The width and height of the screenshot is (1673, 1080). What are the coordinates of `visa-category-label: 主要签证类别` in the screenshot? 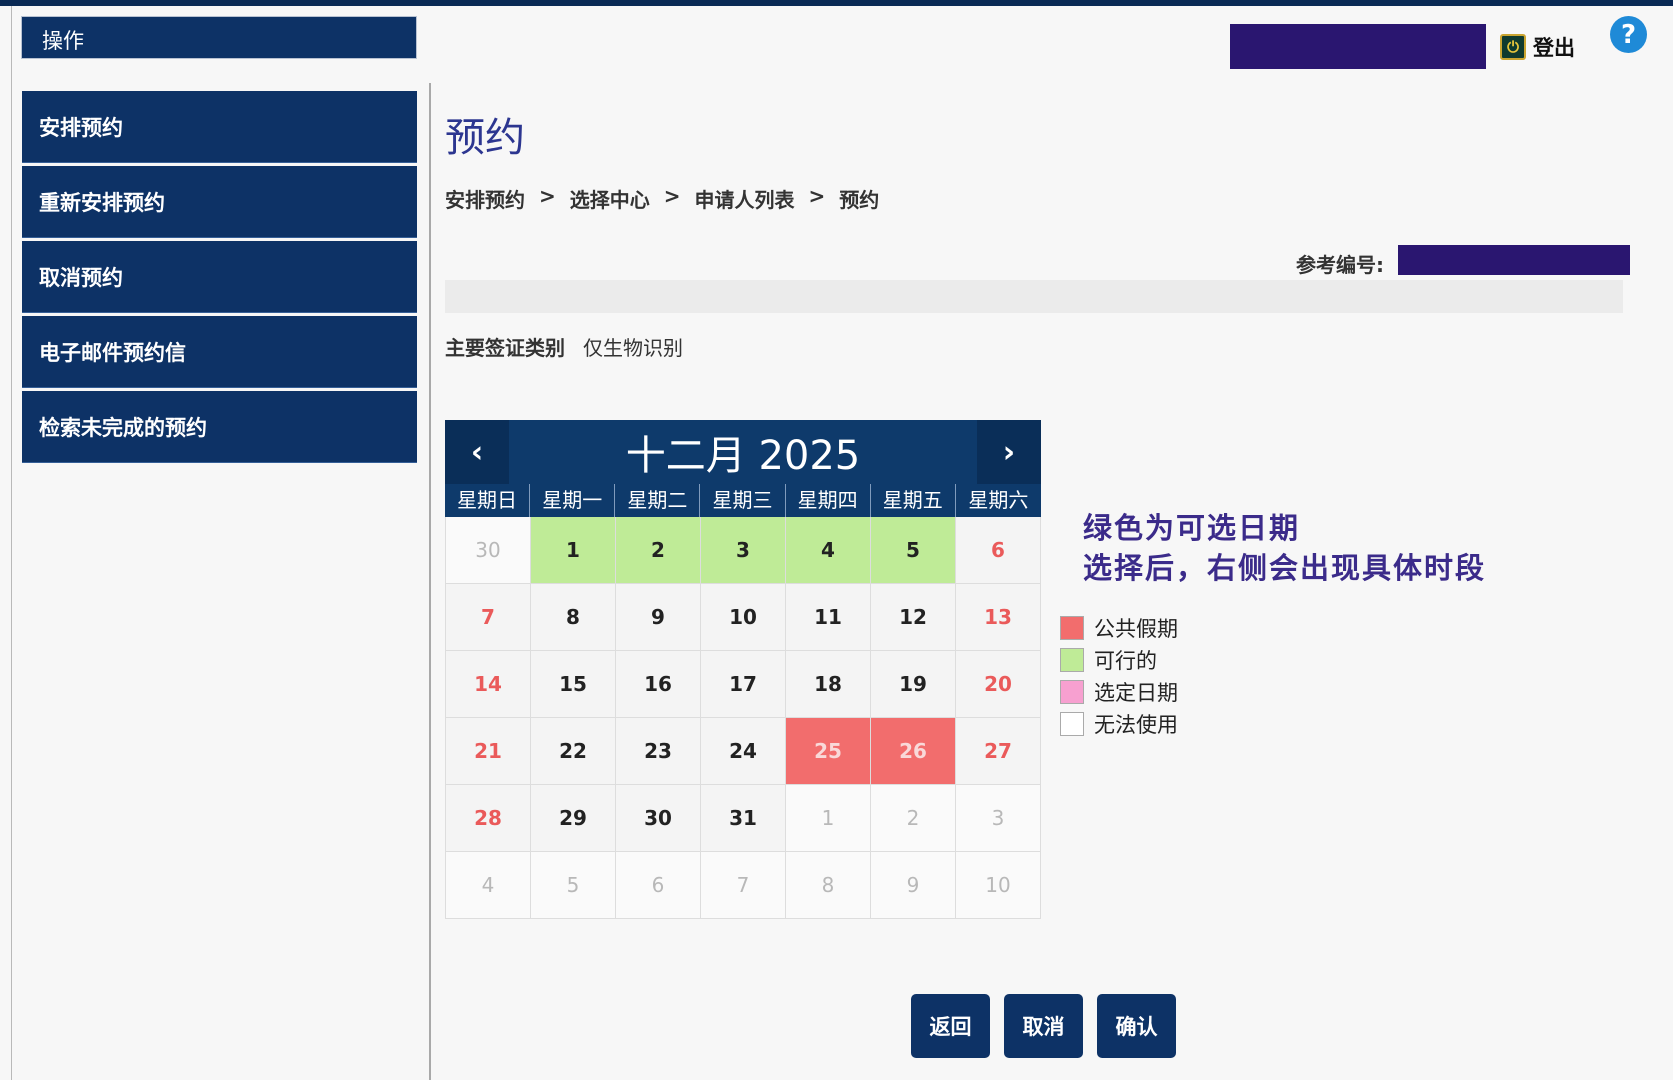 It's located at (505, 348).